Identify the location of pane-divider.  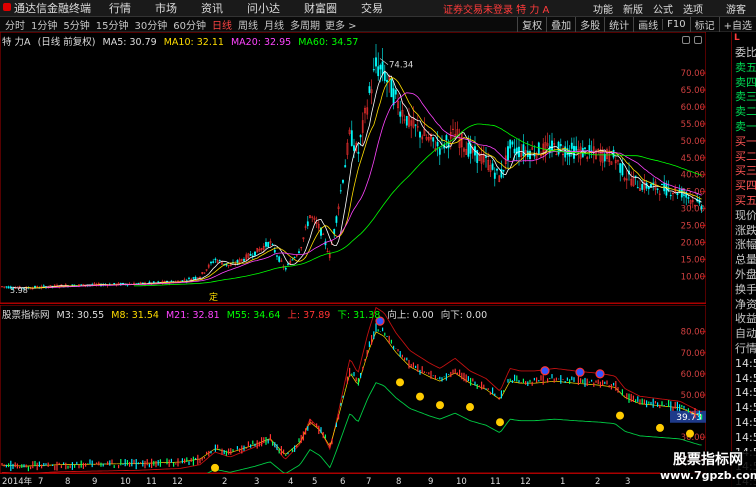
(353, 303).